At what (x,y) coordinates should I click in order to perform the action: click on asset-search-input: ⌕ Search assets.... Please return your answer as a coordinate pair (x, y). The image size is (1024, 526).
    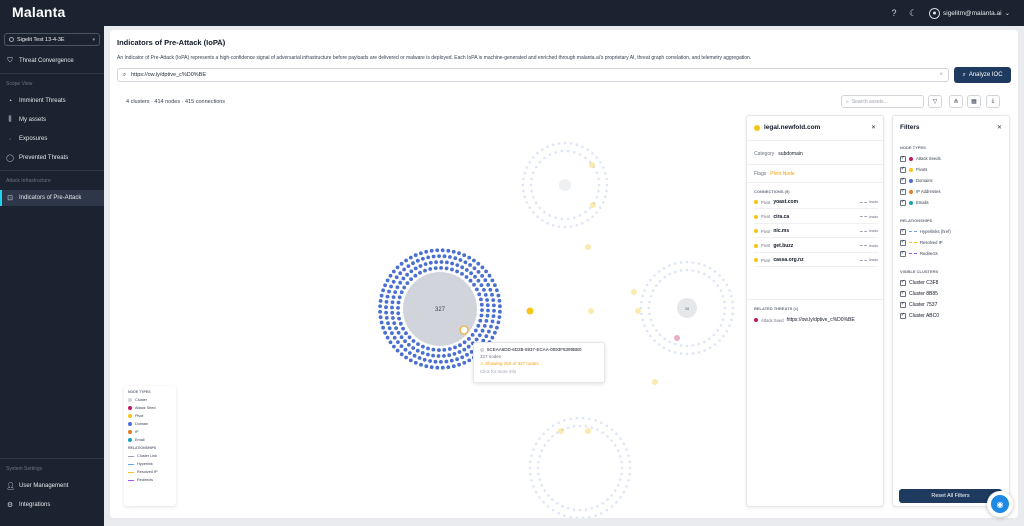
    Looking at the image, I should click on (882, 101).